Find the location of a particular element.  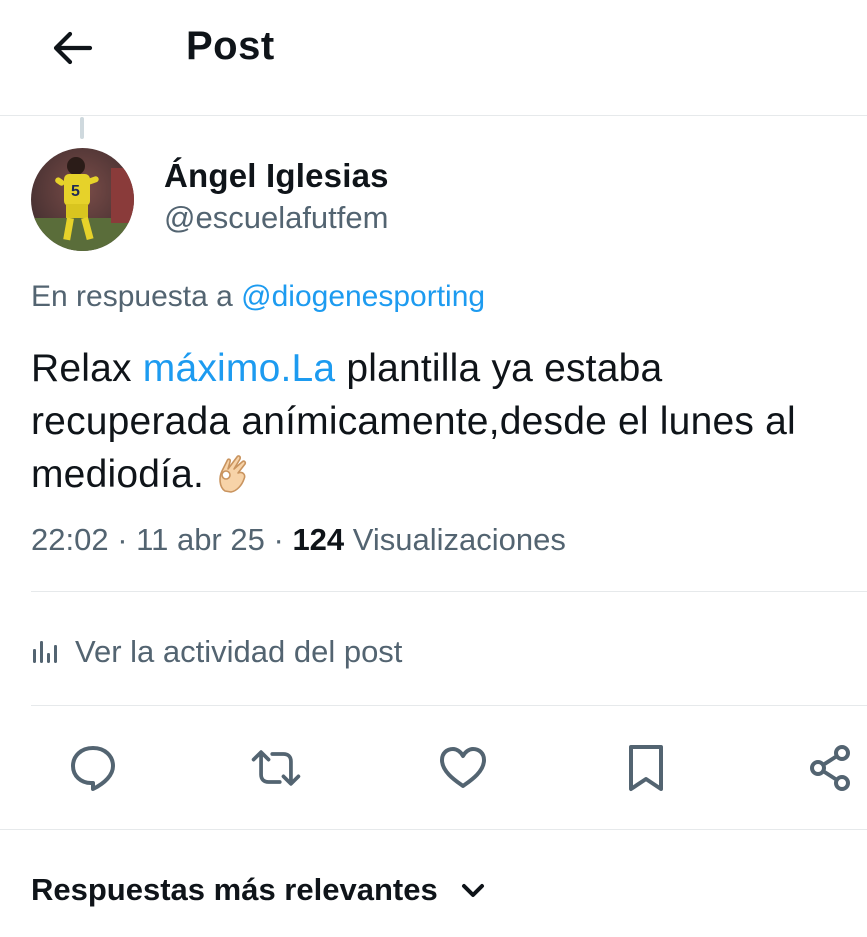

like-button is located at coordinates (463, 768).